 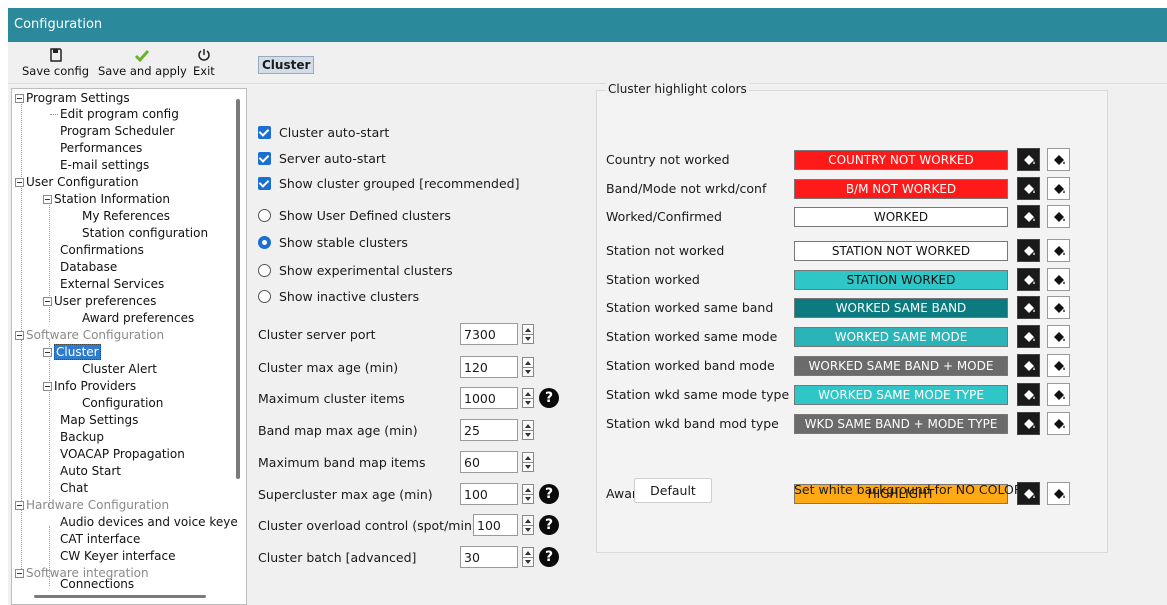 I want to click on tree-edit-program-config: Edit program config, so click(x=119, y=114).